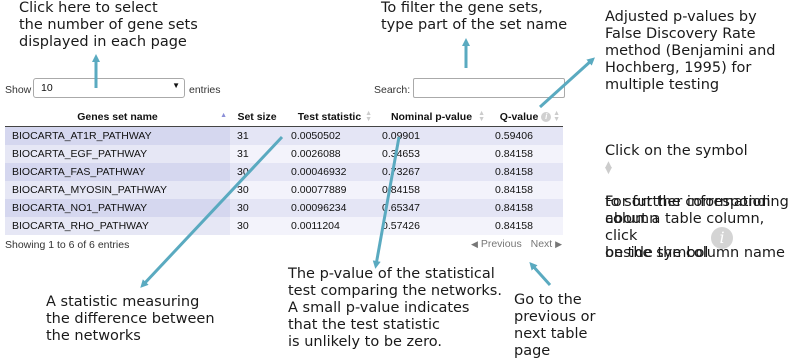 The height and width of the screenshot is (360, 795). Describe the element at coordinates (540, 274) in the screenshot. I see `arrow-to-pager` at that location.